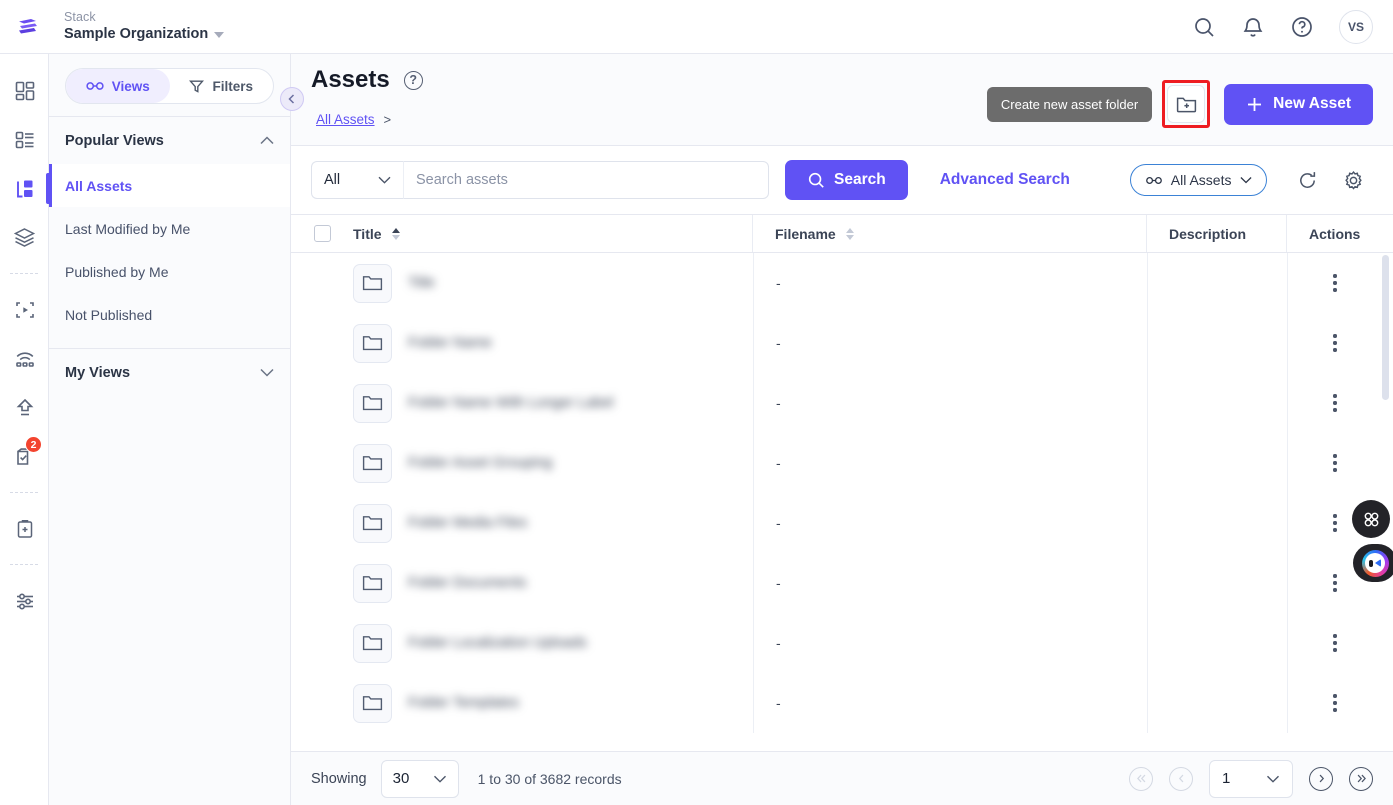 The height and width of the screenshot is (805, 1393). What do you see at coordinates (1385, 327) in the screenshot?
I see `table-vertical-scrollbar-thumb` at bounding box center [1385, 327].